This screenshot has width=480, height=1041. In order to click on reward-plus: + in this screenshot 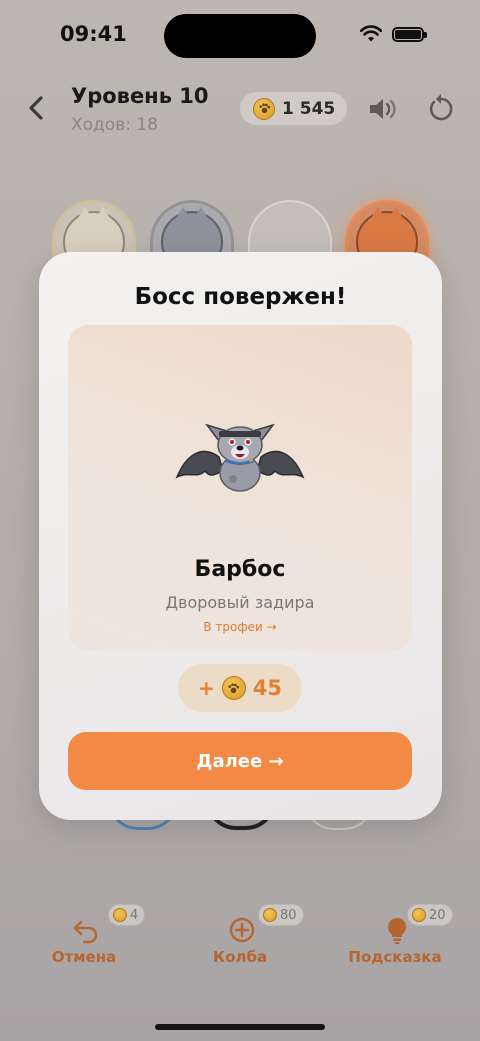, I will do `click(206, 688)`.